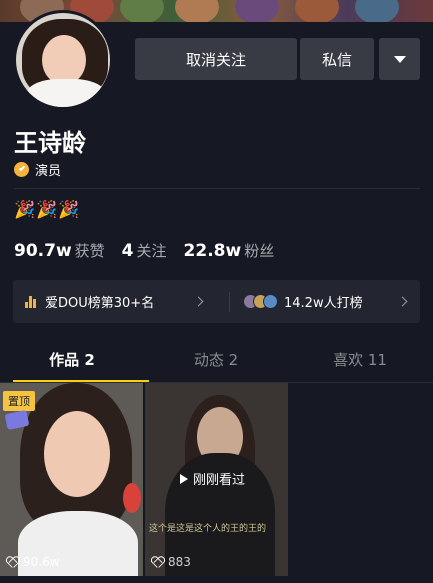 This screenshot has height=583, width=433. I want to click on video-likes-count: 90.6w, so click(41, 562).